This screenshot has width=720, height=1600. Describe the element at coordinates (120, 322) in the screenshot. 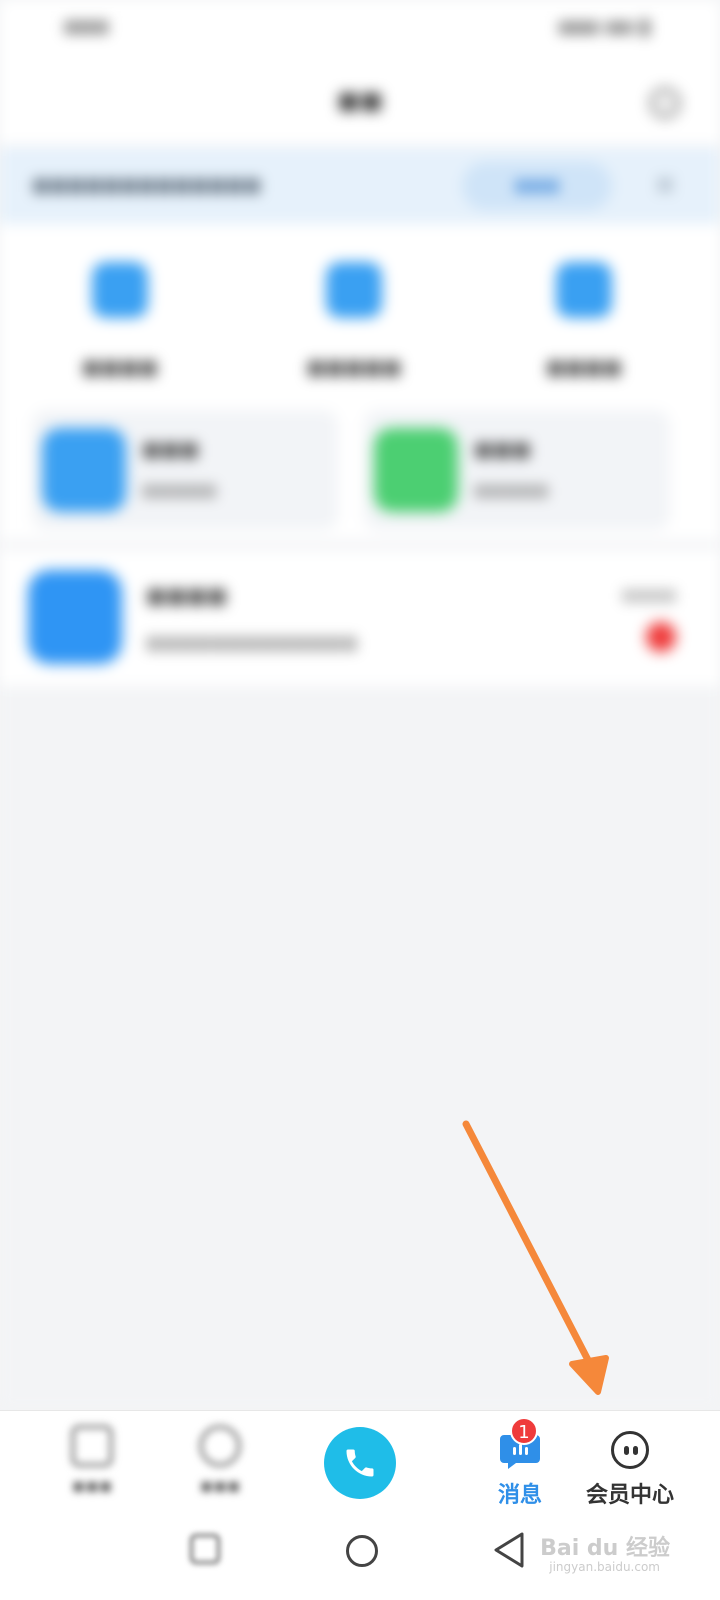

I see `quick-action-1: ▪▪▪▪` at that location.